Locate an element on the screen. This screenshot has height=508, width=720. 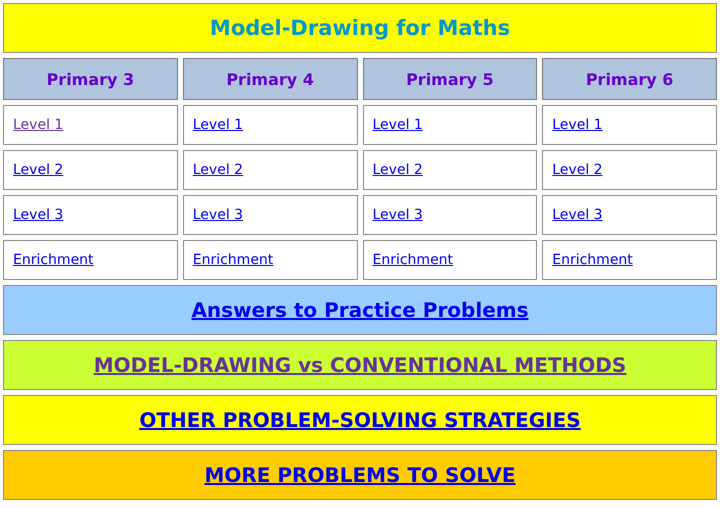
banner-link: MODEL-DRAWING vs CONVENTIONAL METHODS is located at coordinates (360, 365).